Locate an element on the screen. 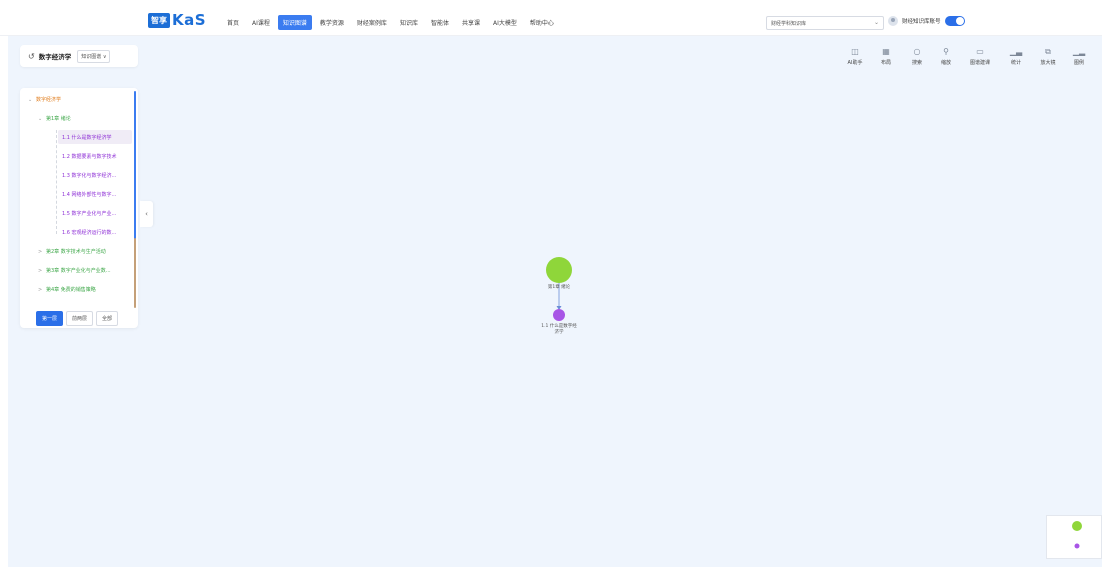 The height and width of the screenshot is (567, 1102). tree-item-chapter: > 第2章 数字技术与生产活动 is located at coordinates (72, 252).